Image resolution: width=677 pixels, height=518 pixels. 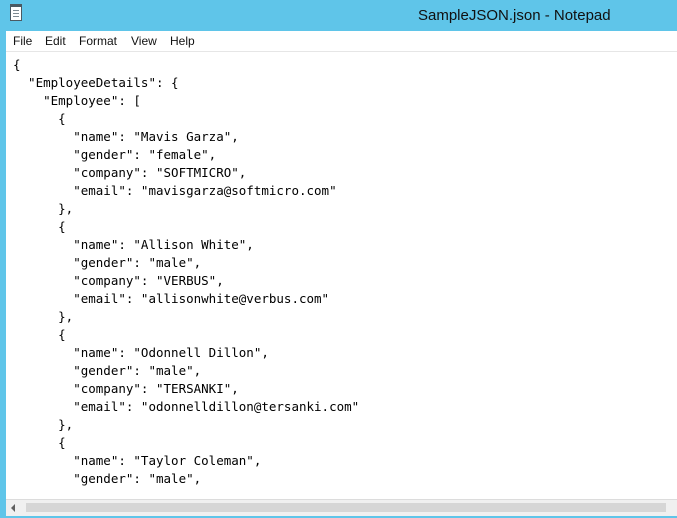 I want to click on horizontal-scrollbar, so click(x=341, y=507).